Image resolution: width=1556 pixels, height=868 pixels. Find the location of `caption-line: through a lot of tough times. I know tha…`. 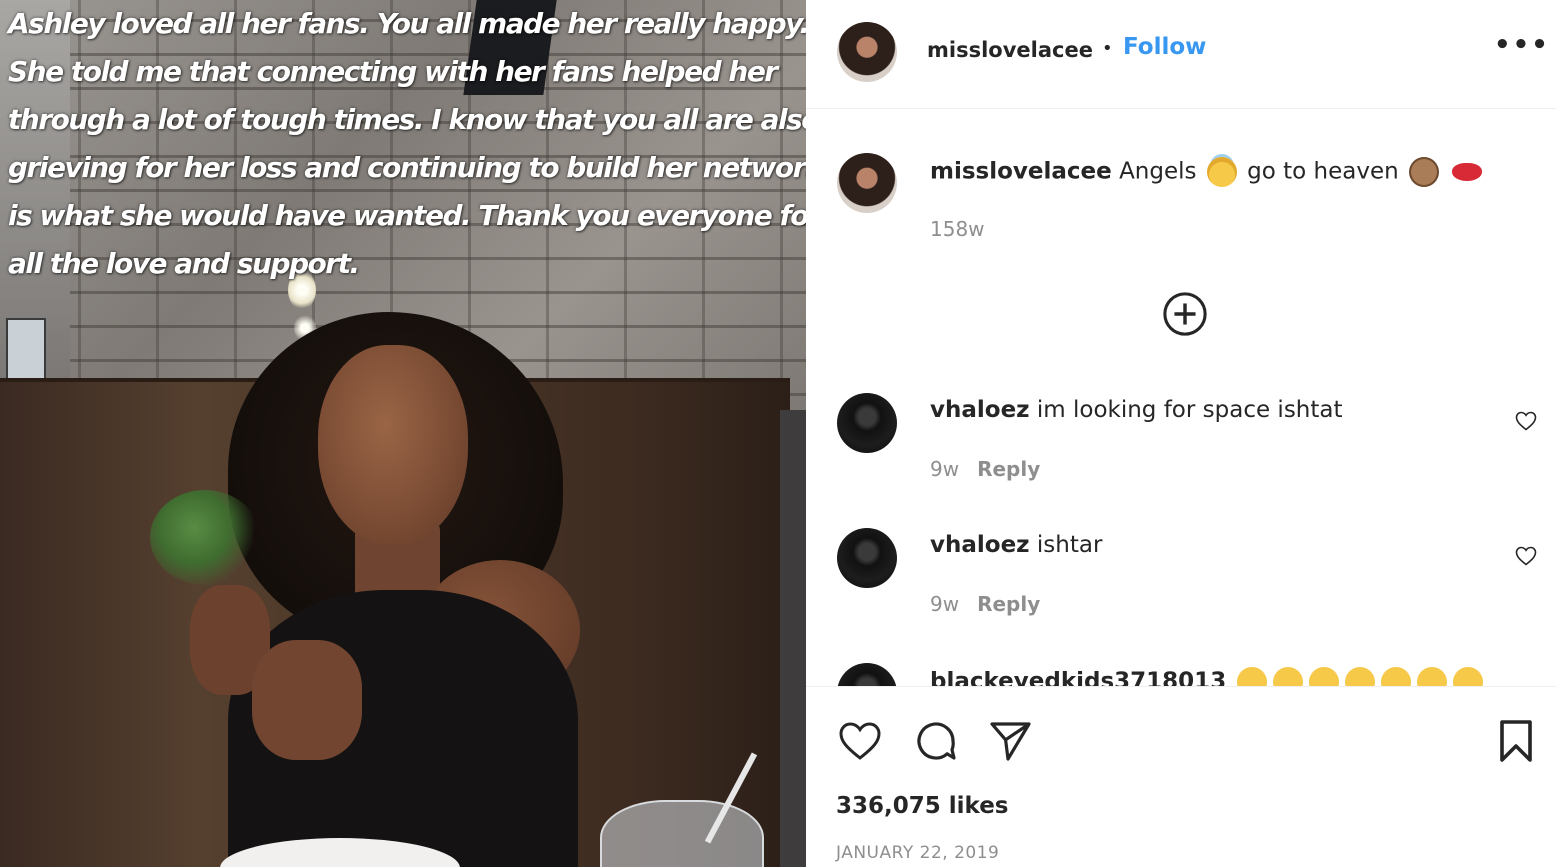

caption-line: through a lot of tough times. I know tha… is located at coordinates (407, 119).